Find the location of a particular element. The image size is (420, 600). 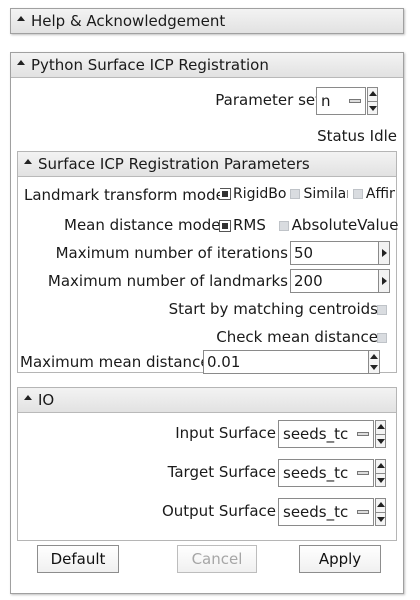

max-iterations-arrow-button is located at coordinates (383, 253).